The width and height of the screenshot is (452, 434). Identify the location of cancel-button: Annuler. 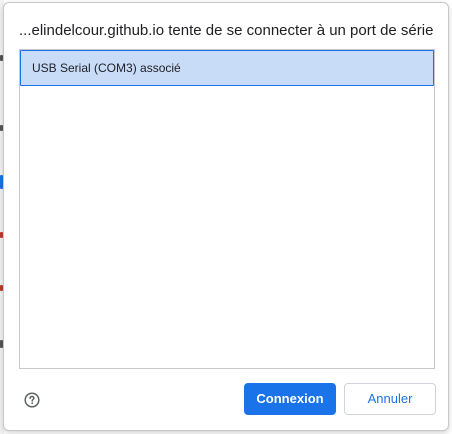
(390, 399).